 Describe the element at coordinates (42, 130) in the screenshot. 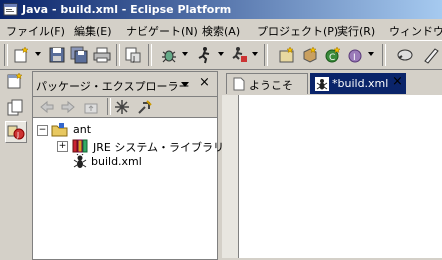

I see `collapse-toggle: −` at that location.